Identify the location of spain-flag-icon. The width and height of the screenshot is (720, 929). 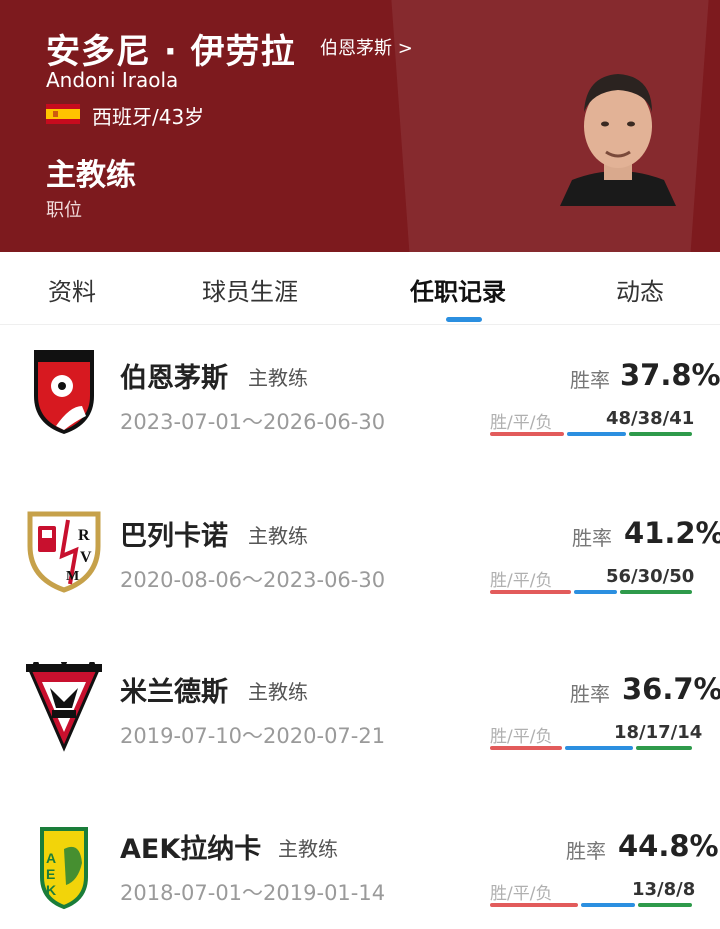
(63, 114).